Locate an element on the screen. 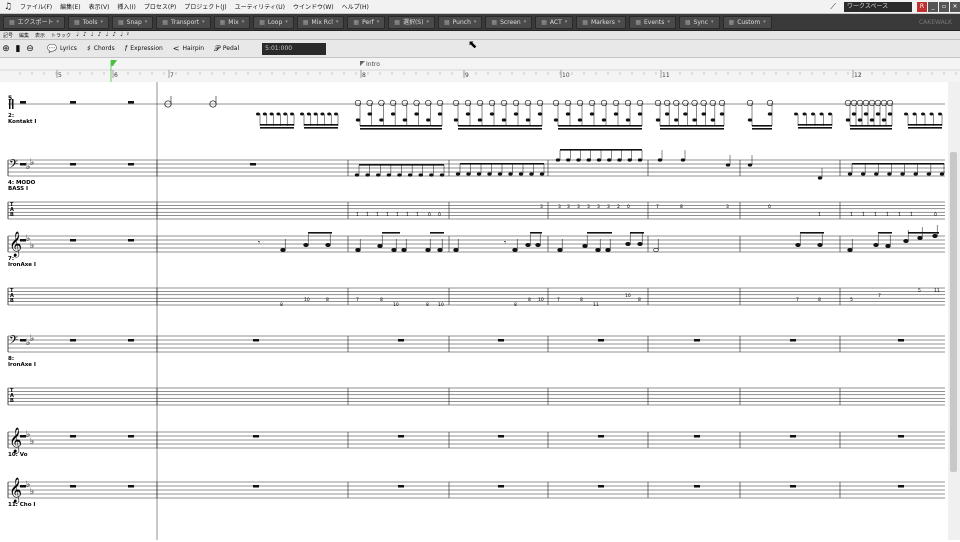 Image resolution: width=960 pixels, height=542 pixels. tool-expression-button: 𝑓 Expression is located at coordinates (144, 49).